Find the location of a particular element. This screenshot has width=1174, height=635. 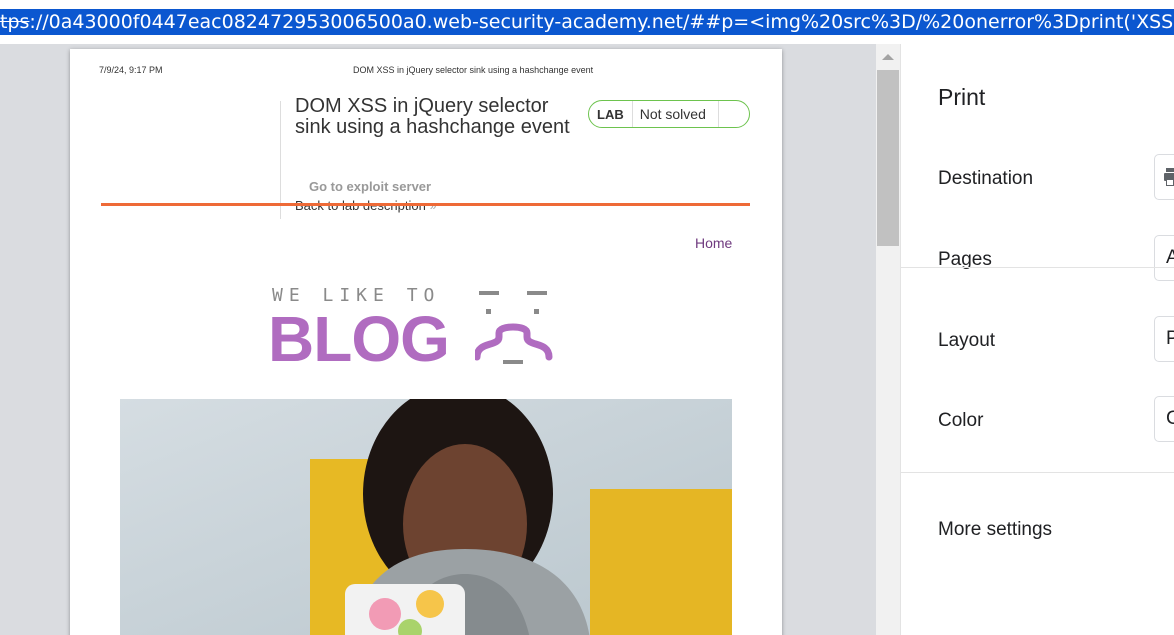

header-accent-line is located at coordinates (425, 204).